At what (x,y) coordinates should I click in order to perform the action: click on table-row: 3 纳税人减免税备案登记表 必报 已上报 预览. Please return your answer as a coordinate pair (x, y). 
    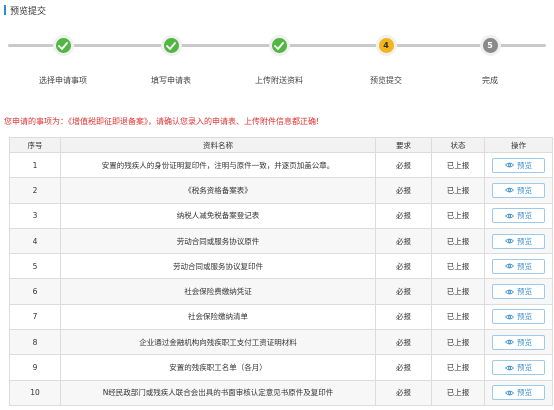
    Looking at the image, I should click on (281, 215).